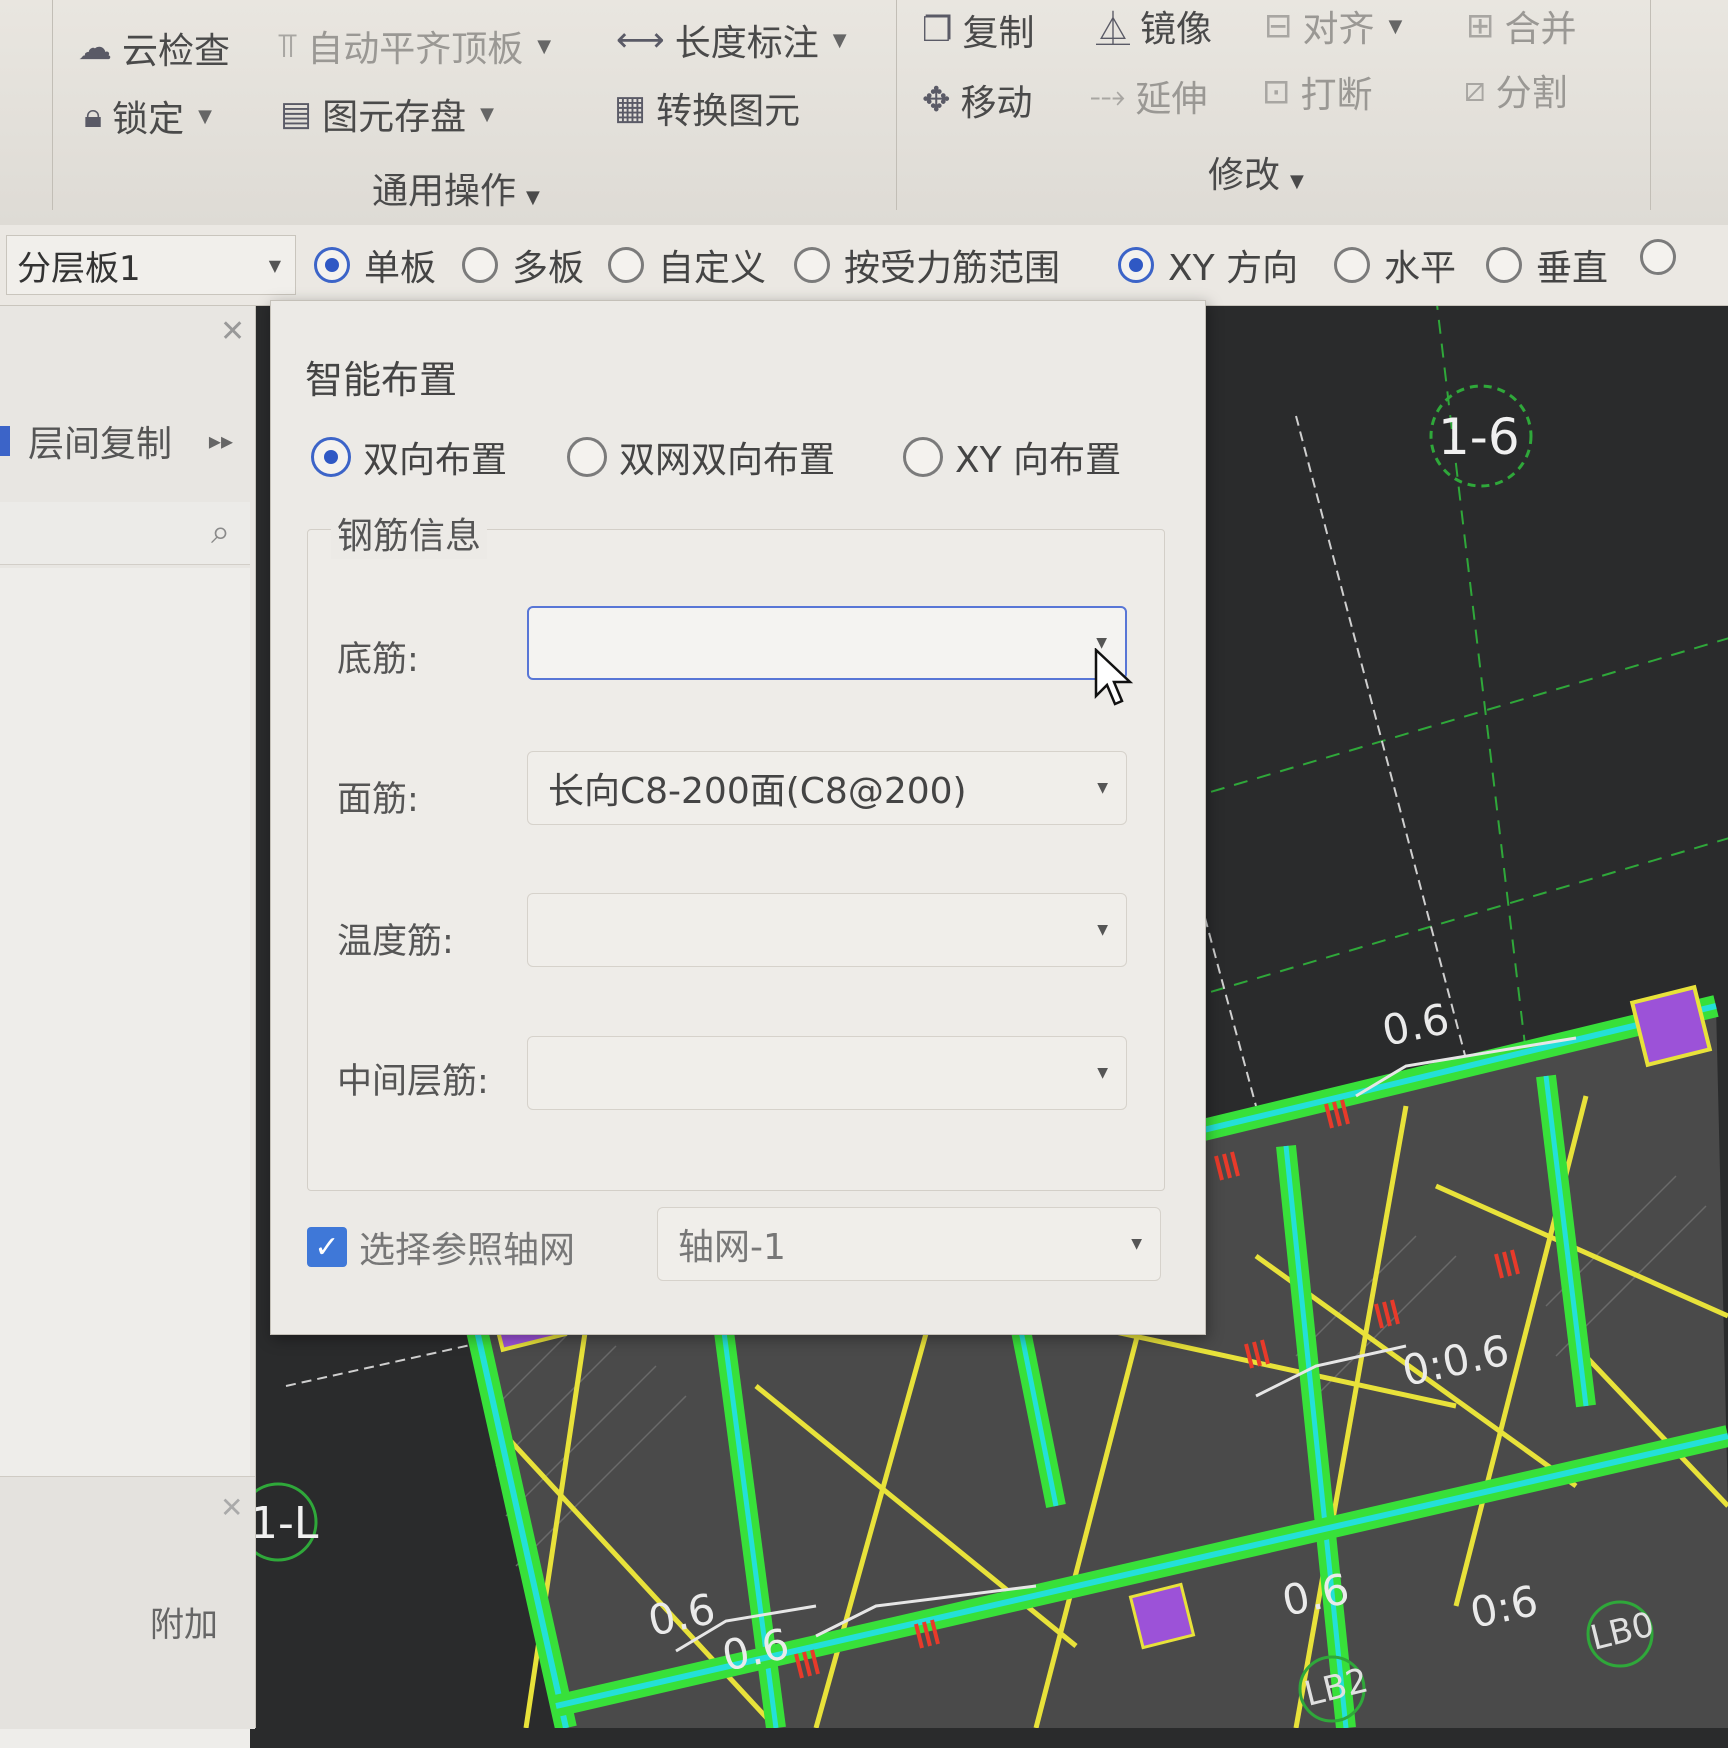 The width and height of the screenshot is (1728, 1748). Describe the element at coordinates (127, 441) in the screenshot. I see `tab-interlayer-copy: 层间复制 ▸▸` at that location.